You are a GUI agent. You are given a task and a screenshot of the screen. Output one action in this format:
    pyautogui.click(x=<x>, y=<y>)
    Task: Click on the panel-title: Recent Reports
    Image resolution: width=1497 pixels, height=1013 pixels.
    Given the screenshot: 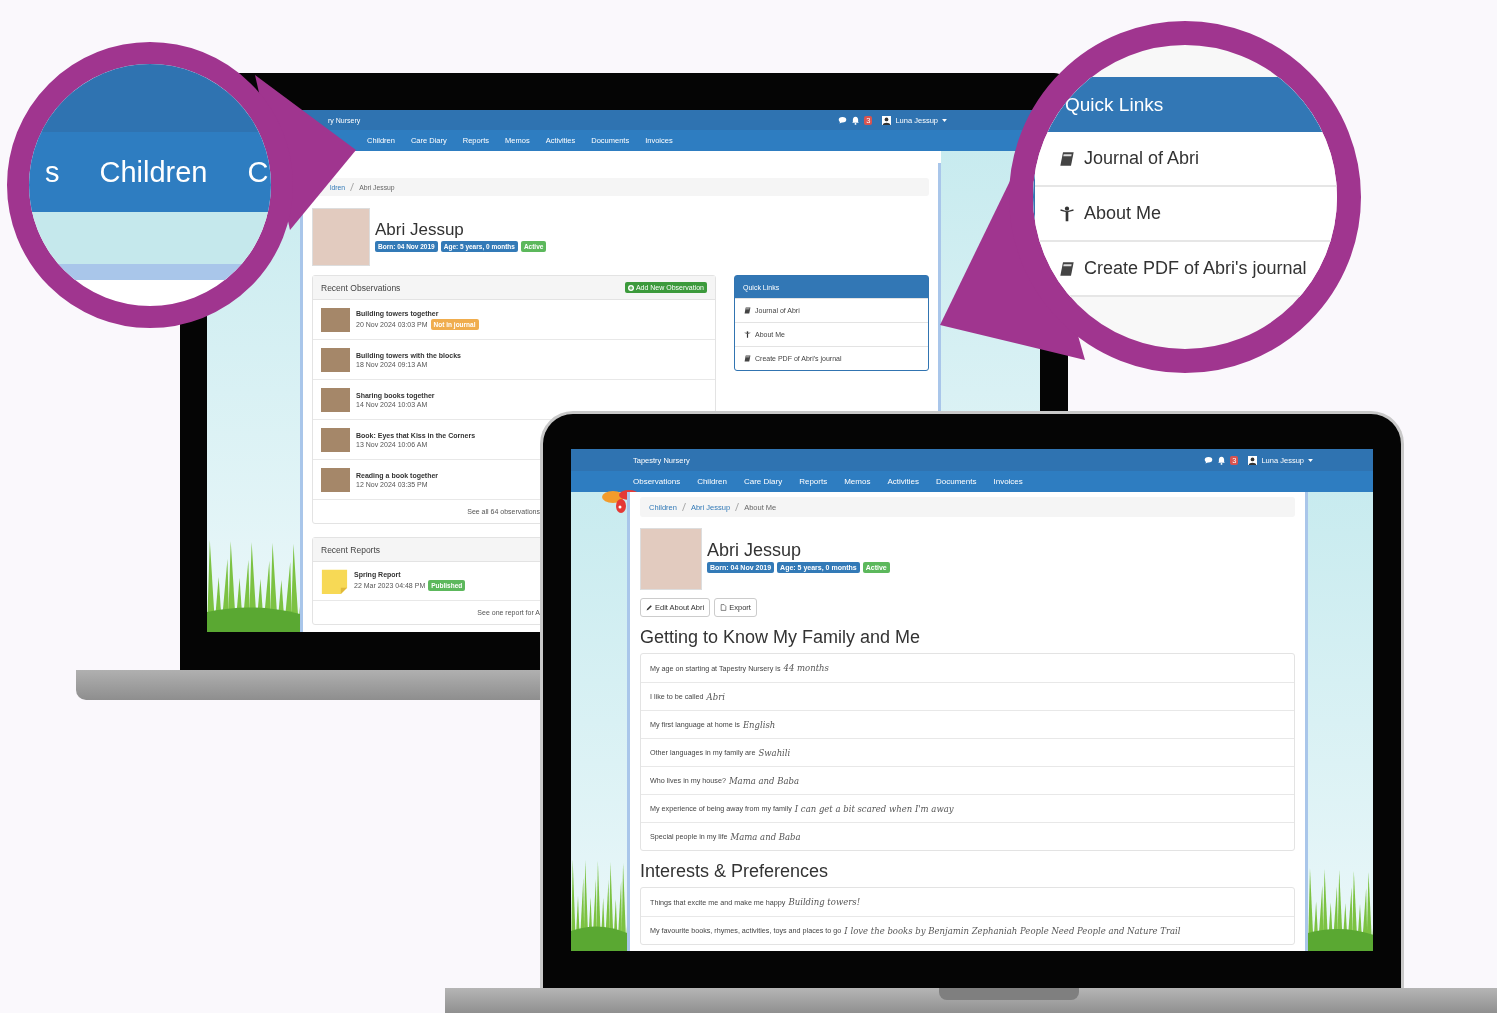 What is the action you would take?
    pyautogui.click(x=351, y=549)
    